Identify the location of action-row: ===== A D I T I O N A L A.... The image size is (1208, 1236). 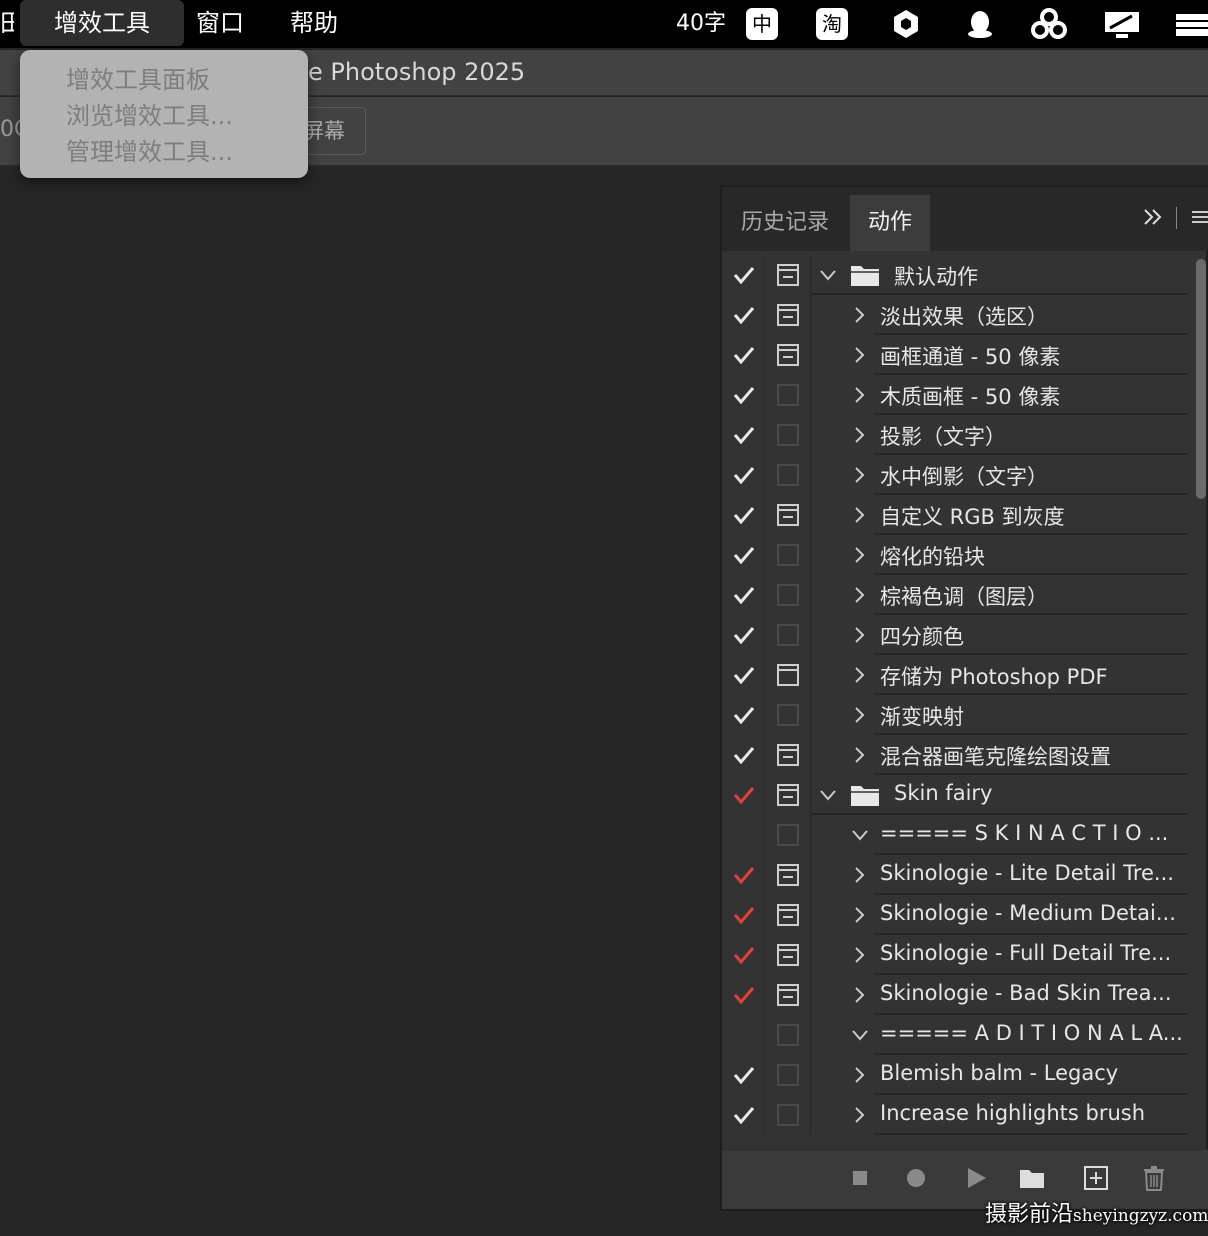
(958, 1035).